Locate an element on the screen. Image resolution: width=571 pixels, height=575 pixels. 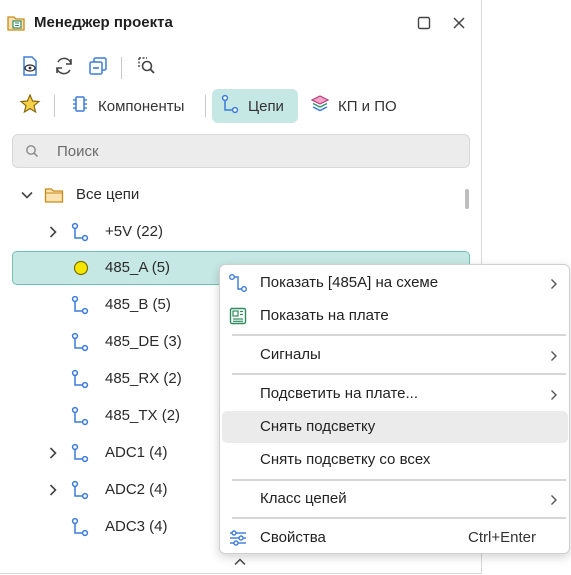
refresh-icon is located at coordinates (64, 68).